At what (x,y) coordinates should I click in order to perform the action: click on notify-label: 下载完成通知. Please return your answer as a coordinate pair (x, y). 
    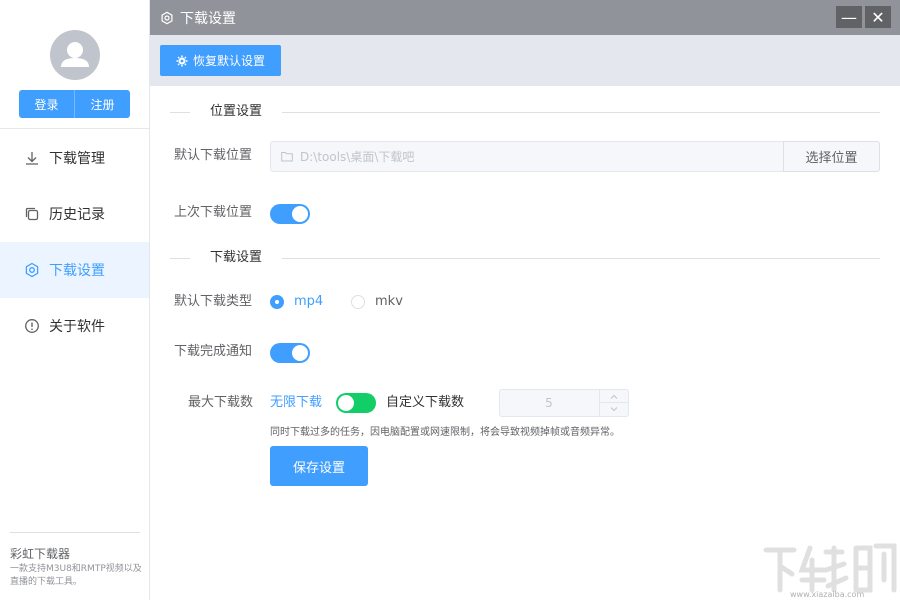
    Looking at the image, I should click on (213, 352).